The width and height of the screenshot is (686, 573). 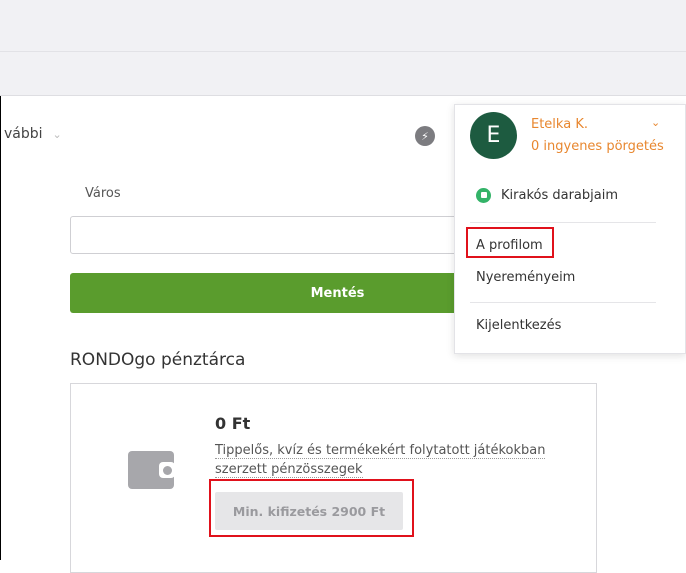 What do you see at coordinates (343, 26) in the screenshot?
I see `browser-toolbar` at bounding box center [343, 26].